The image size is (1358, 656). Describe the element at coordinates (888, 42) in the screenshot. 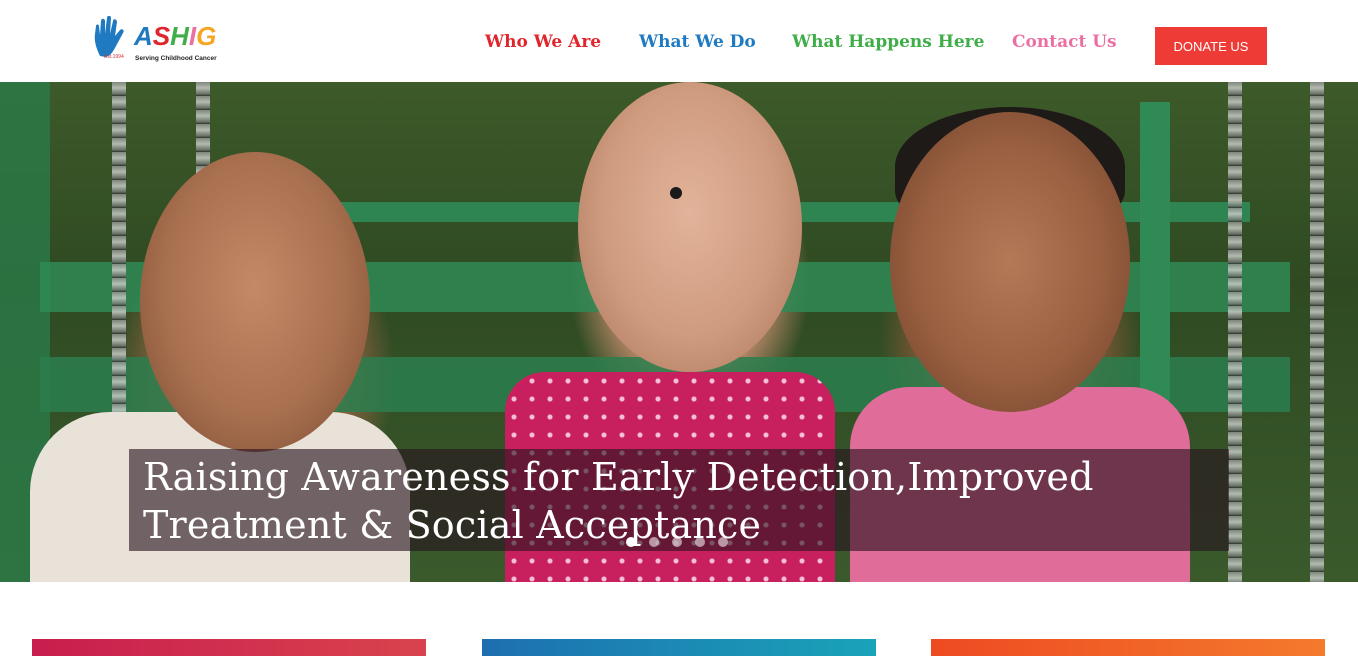

I see `nav-what-happens-here: What Happens Here` at that location.